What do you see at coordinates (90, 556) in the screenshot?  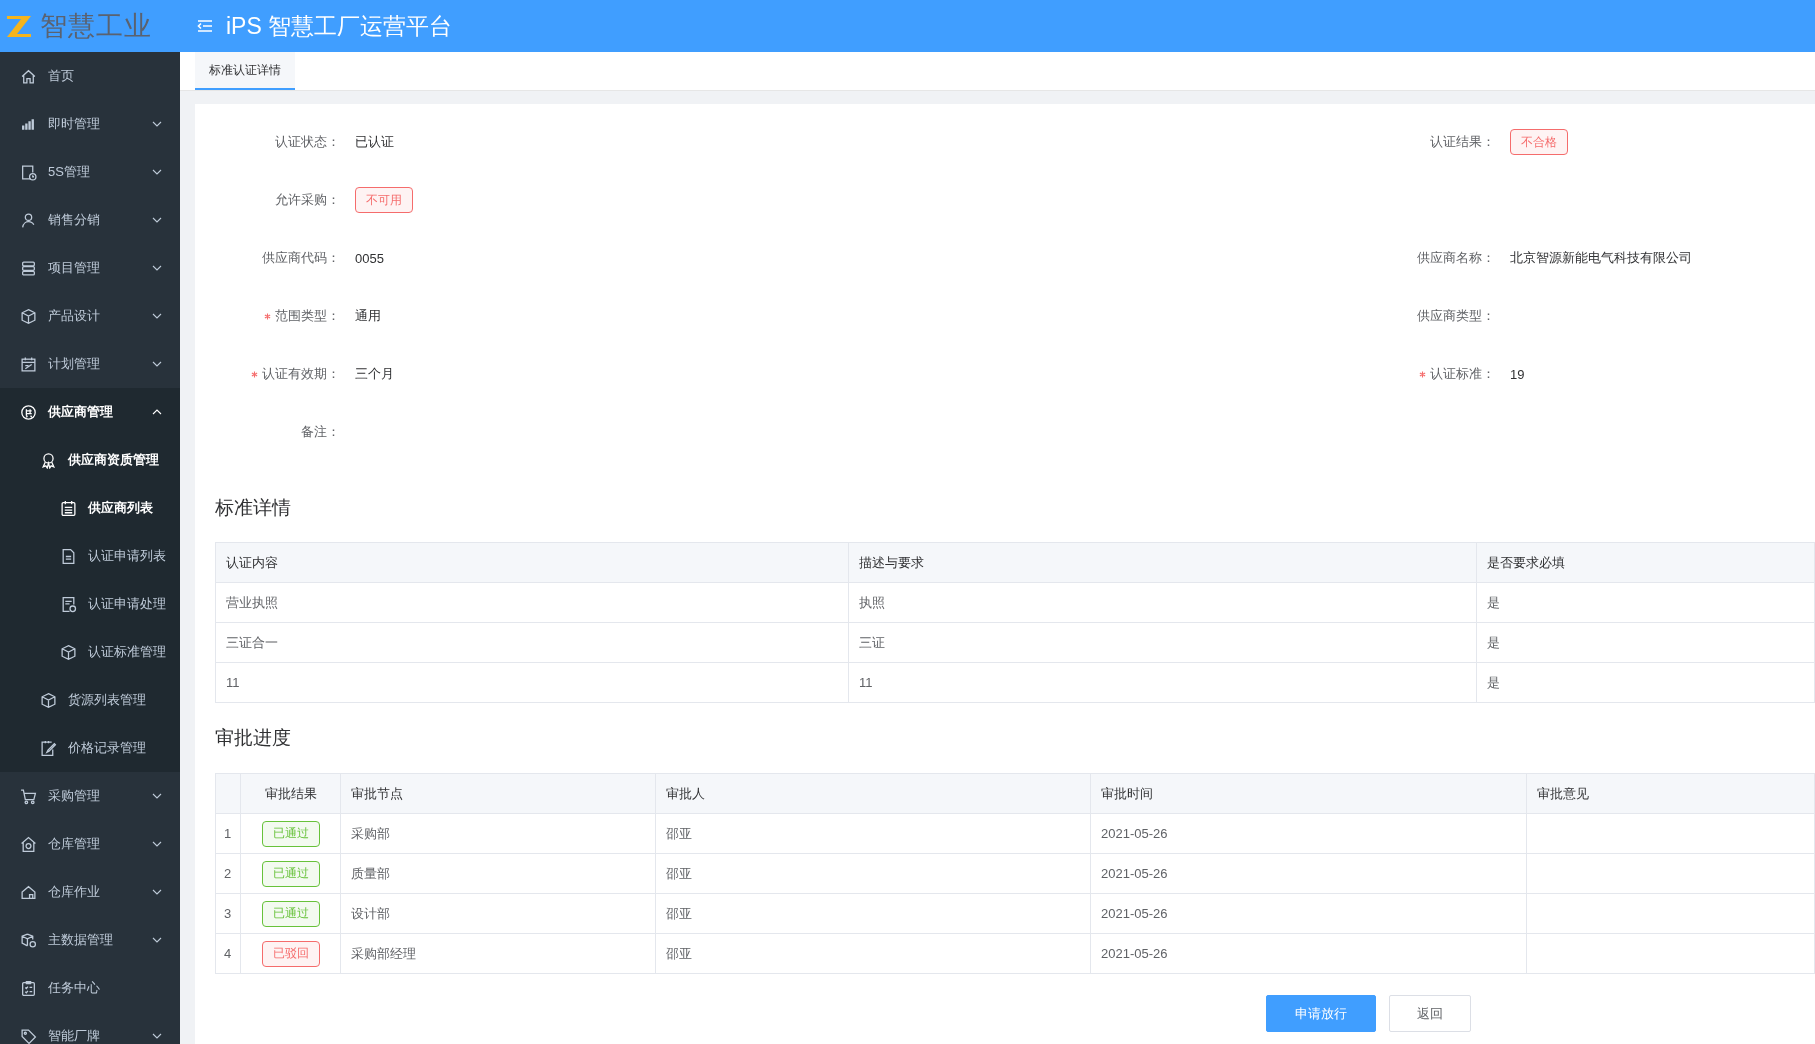 I see `sidebar-item: 认证申请列表` at bounding box center [90, 556].